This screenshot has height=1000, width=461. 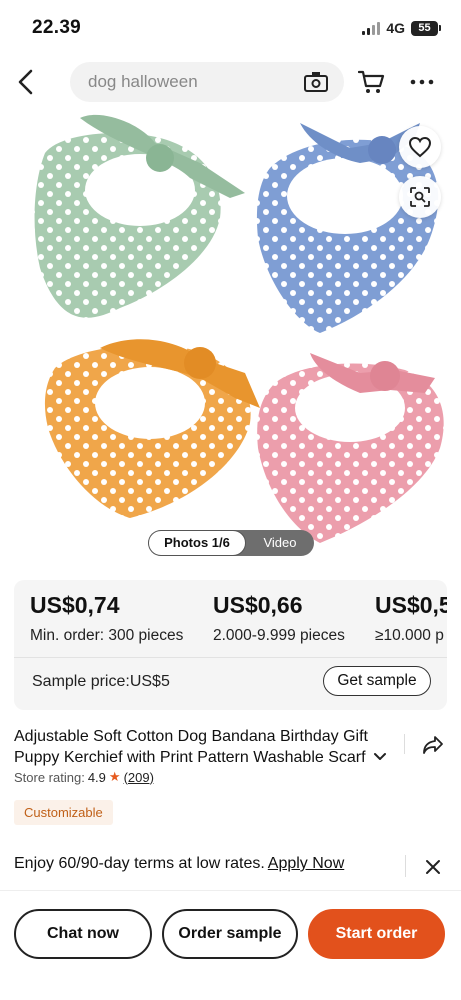 I want to click on status-time: 22.39, so click(x=57, y=27).